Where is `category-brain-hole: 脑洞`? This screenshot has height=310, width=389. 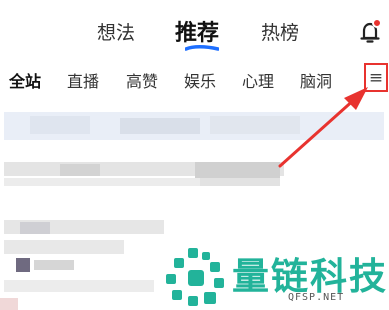
category-brain-hole: 脑洞 is located at coordinates (316, 80).